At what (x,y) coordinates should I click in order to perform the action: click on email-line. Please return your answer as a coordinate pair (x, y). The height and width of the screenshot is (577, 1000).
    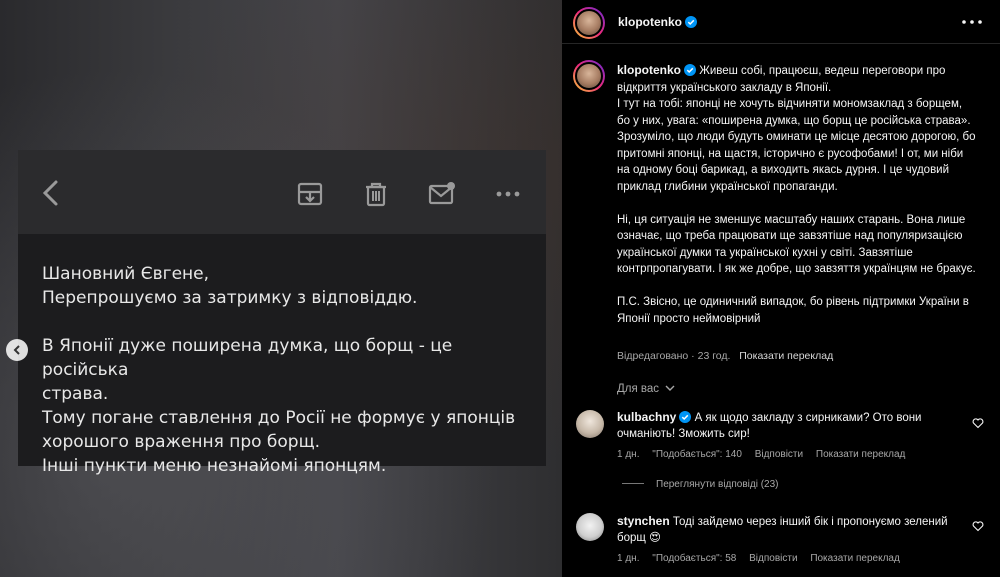
    Looking at the image, I should click on (292, 322).